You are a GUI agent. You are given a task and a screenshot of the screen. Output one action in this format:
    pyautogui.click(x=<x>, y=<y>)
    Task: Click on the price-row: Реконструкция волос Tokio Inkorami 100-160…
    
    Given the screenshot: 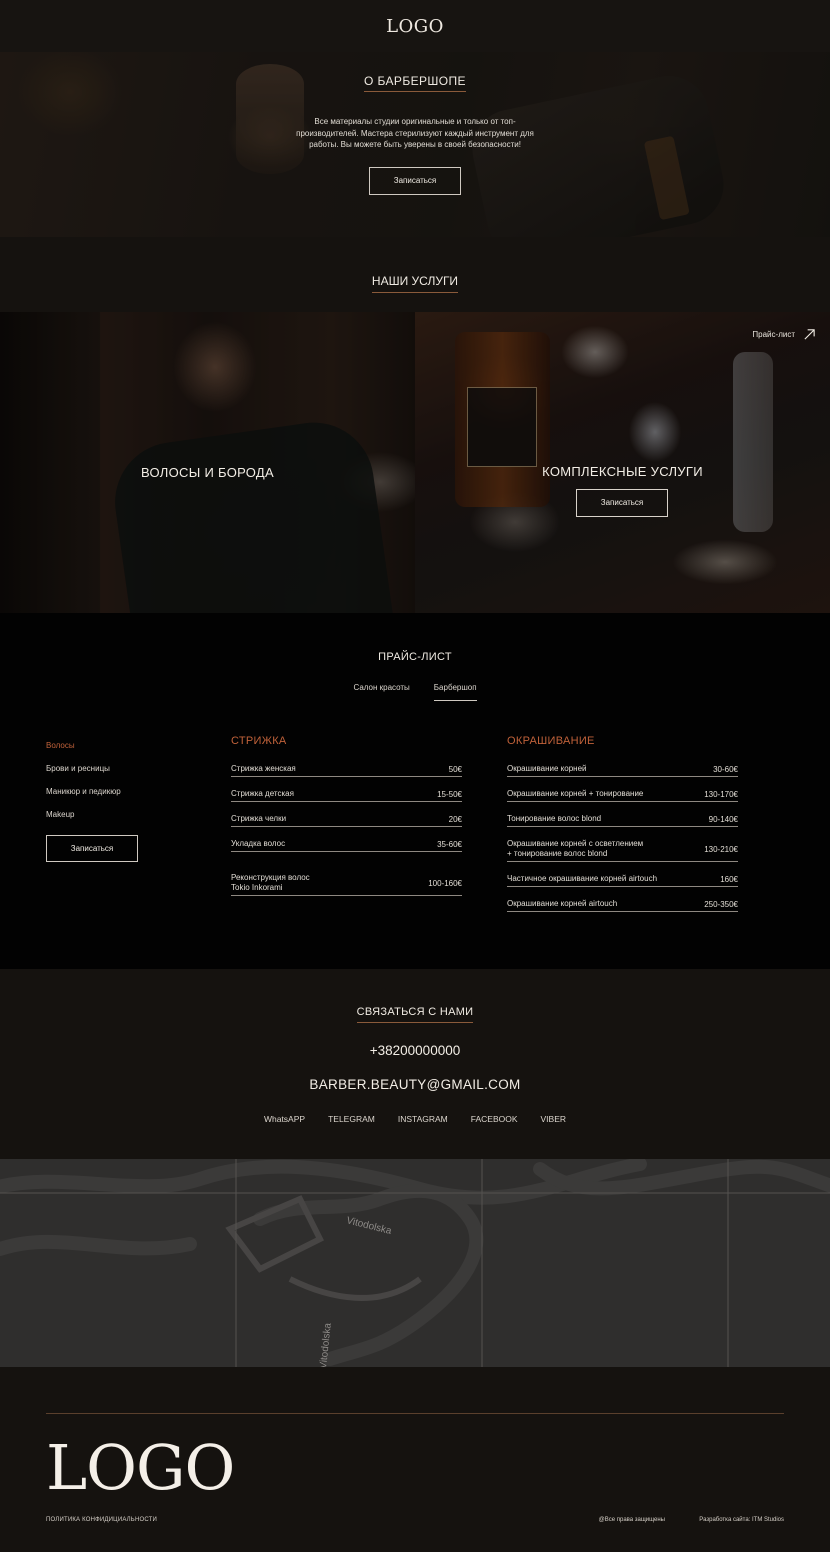 What is the action you would take?
    pyautogui.click(x=346, y=883)
    